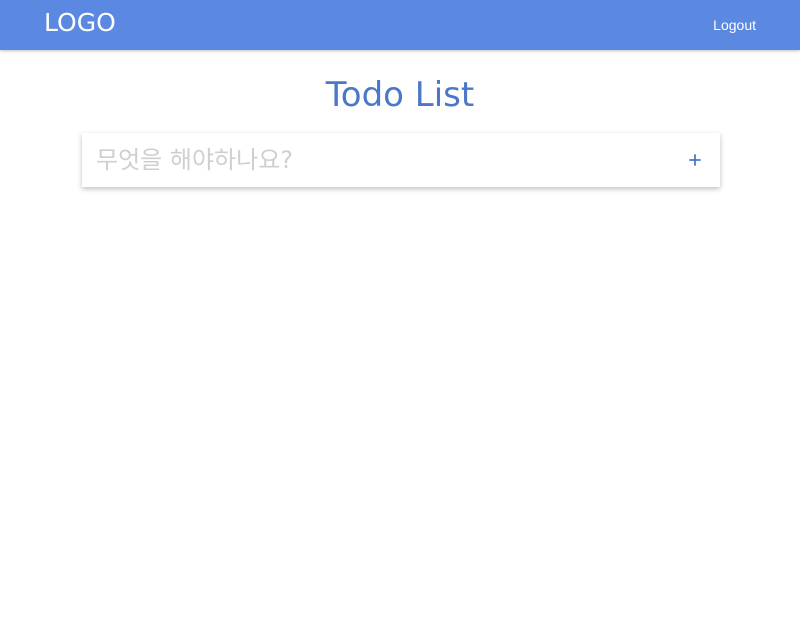 The height and width of the screenshot is (634, 800). I want to click on plus-icon, so click(695, 160).